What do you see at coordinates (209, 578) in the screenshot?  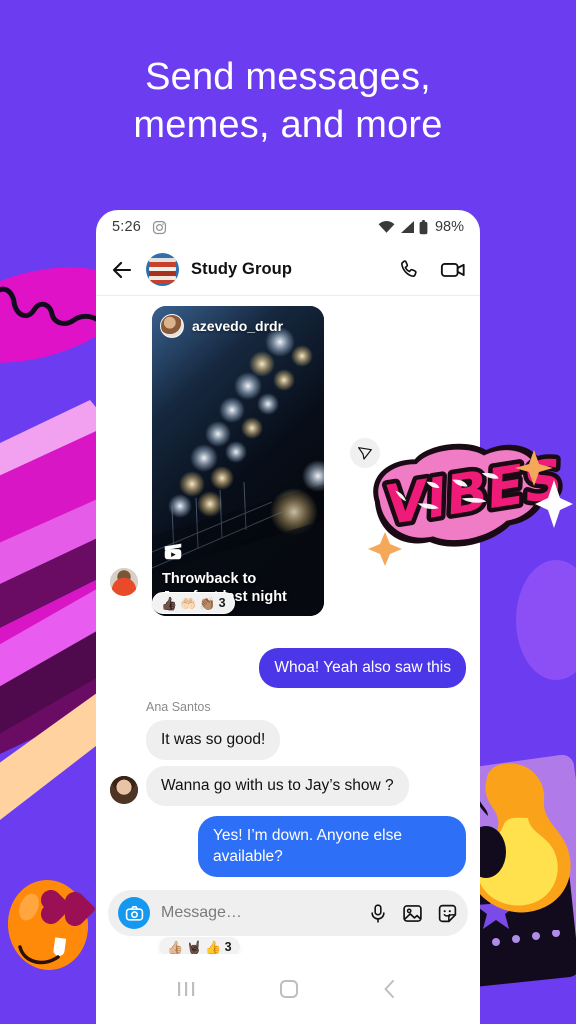 I see `story-caption-line-1: Throwback to` at bounding box center [209, 578].